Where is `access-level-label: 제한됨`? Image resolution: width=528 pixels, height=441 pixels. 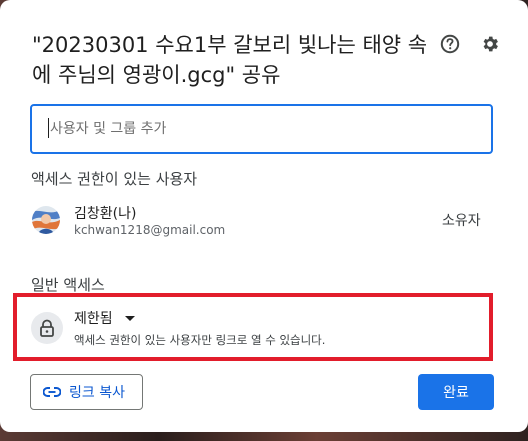
access-level-label: 제한됨 is located at coordinates (93, 319).